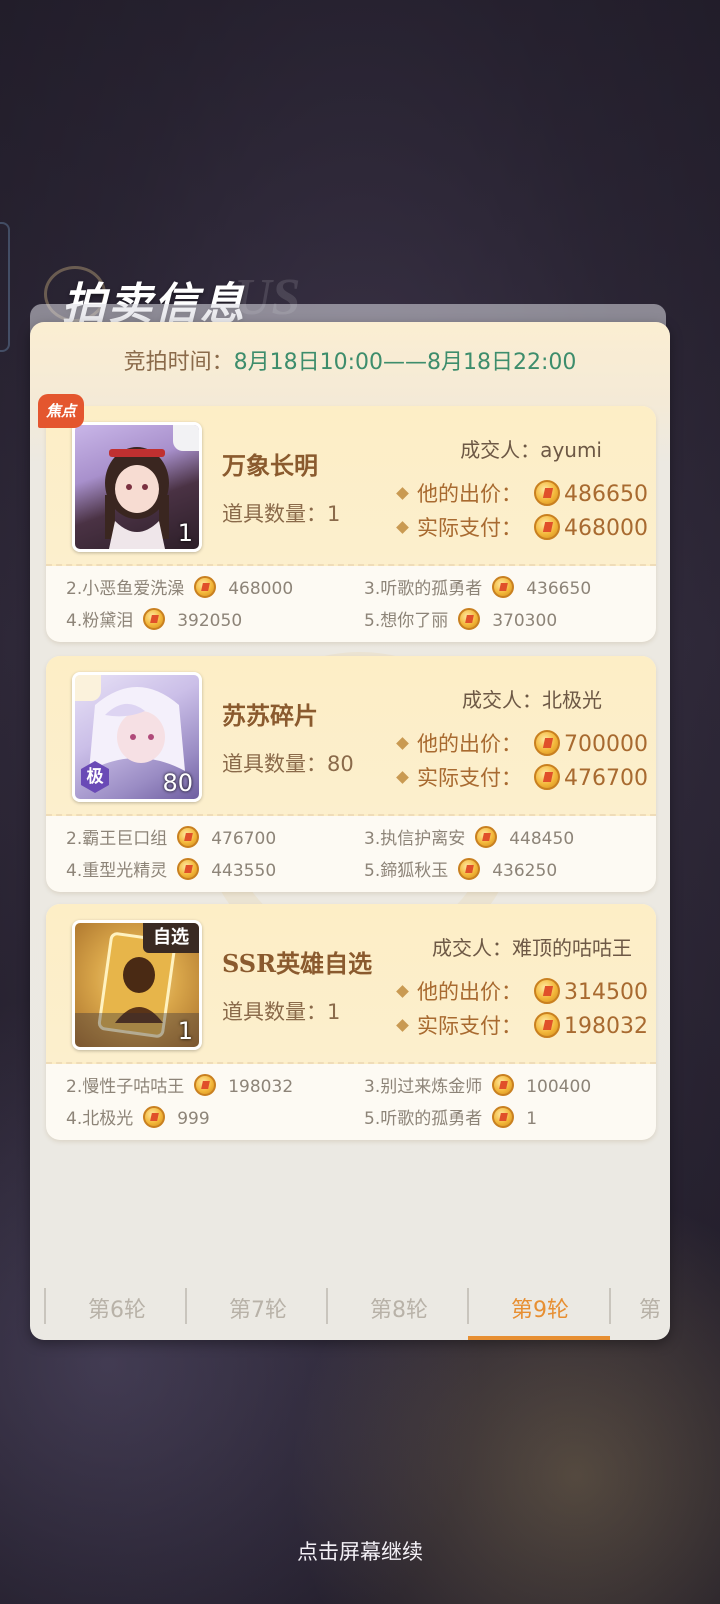 The image size is (720, 1604). Describe the element at coordinates (559, 589) in the screenshot. I see `rank-value: 436650` at that location.